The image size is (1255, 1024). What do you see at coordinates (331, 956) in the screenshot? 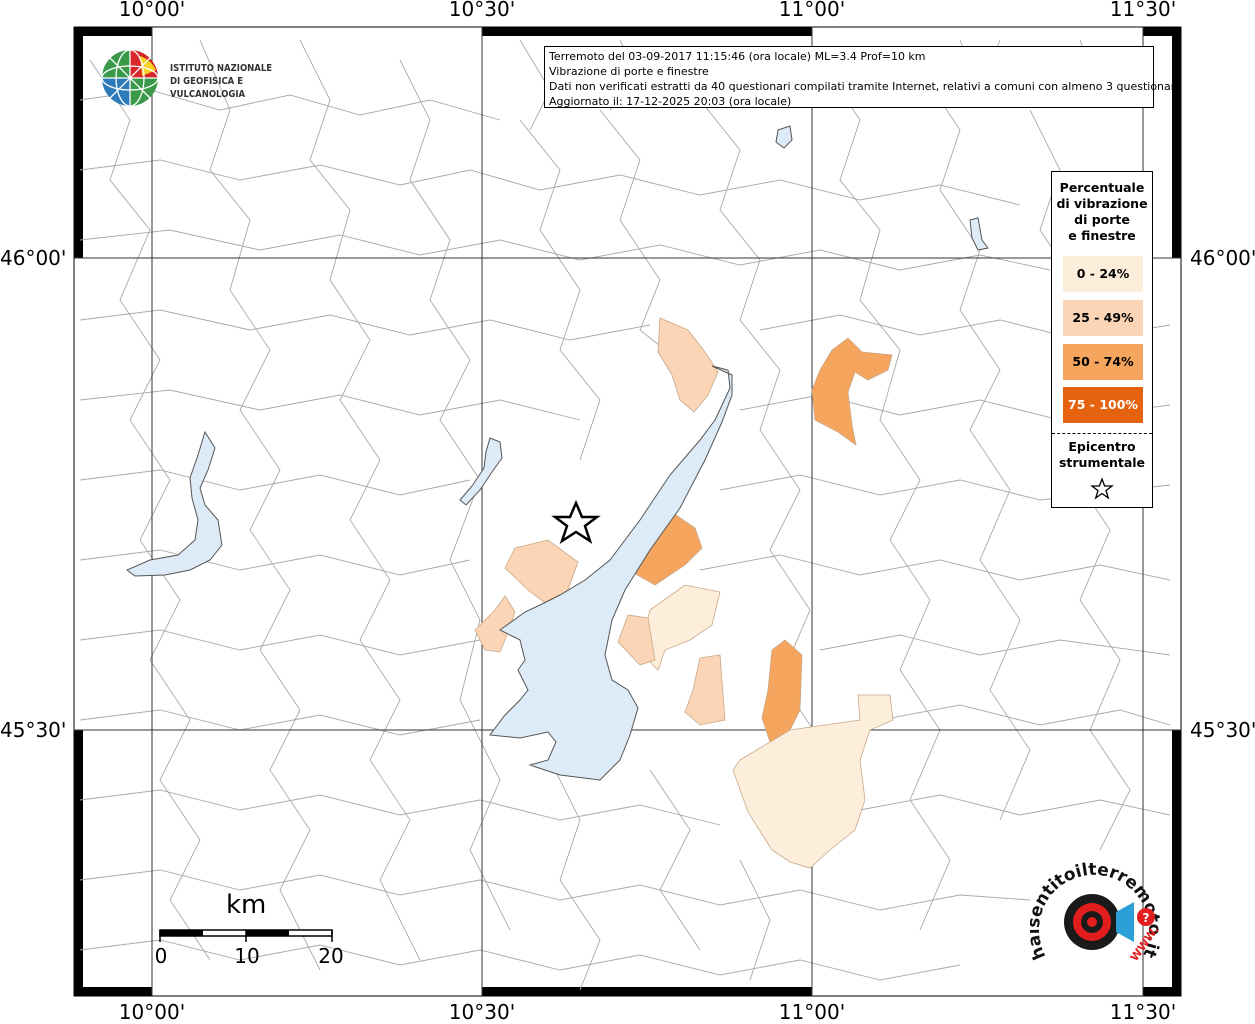
I see `scale-tick-label: 20` at bounding box center [331, 956].